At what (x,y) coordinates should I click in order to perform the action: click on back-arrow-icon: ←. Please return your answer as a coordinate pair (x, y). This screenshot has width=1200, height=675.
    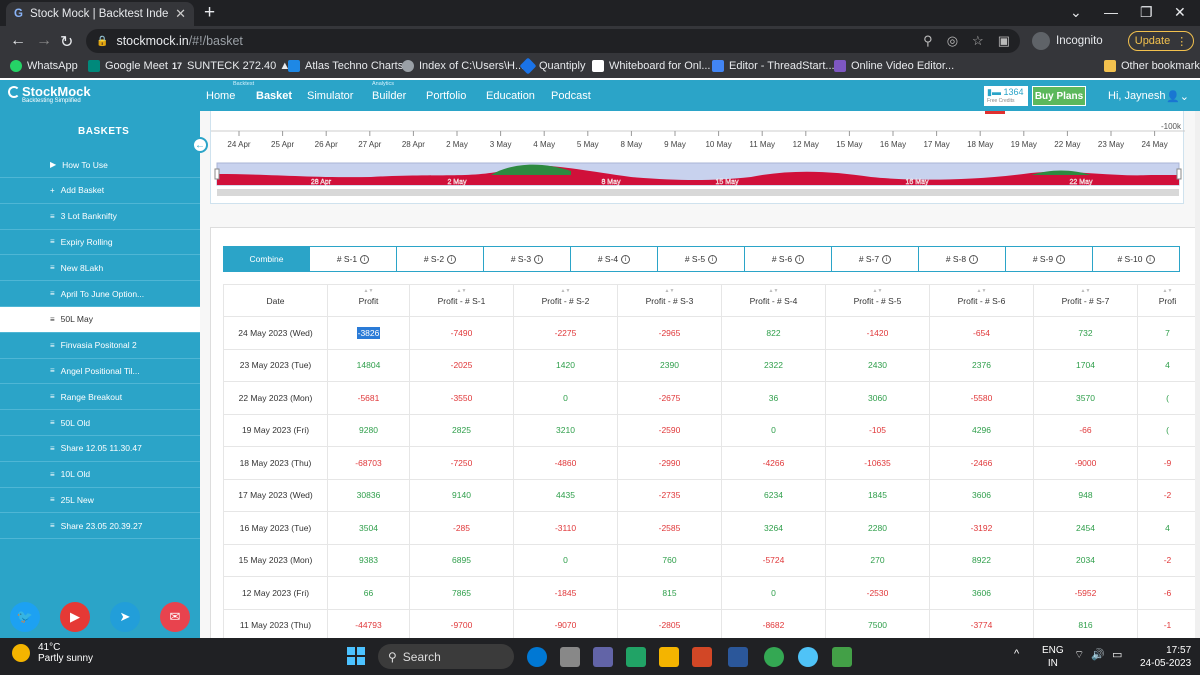
    Looking at the image, I should click on (18, 41).